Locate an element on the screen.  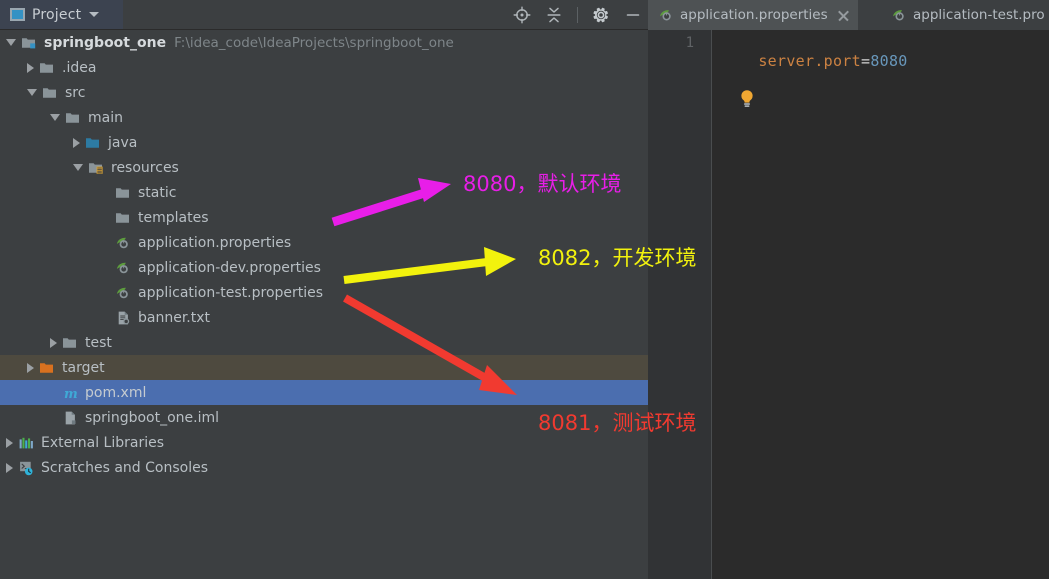
tree-row-external-libraries: External Libraries is located at coordinates (324, 442).